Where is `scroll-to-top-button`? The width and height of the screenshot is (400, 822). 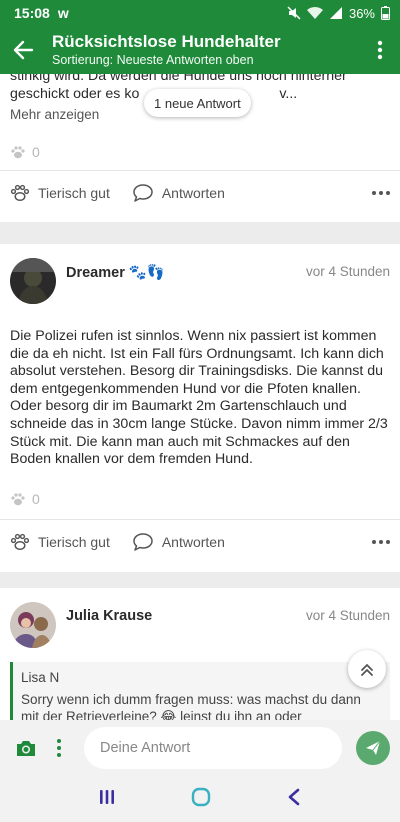 scroll-to-top-button is located at coordinates (367, 669).